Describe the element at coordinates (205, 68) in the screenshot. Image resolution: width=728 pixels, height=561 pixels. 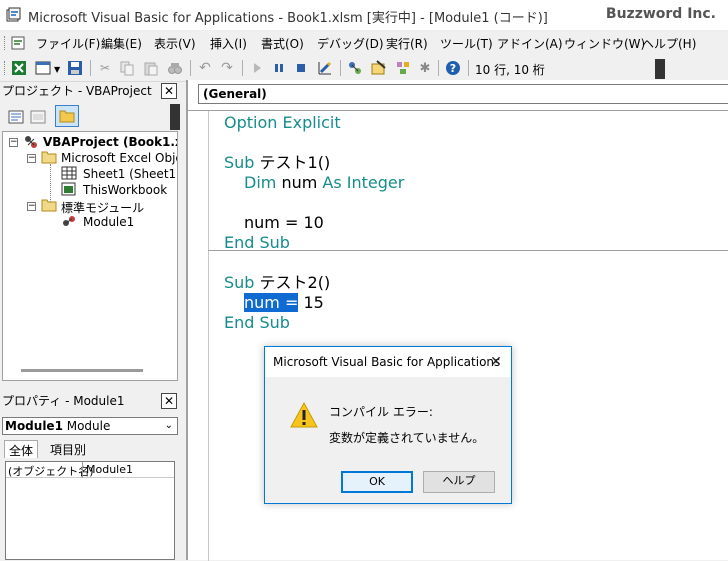
I see `undo-icon: ↶` at that location.